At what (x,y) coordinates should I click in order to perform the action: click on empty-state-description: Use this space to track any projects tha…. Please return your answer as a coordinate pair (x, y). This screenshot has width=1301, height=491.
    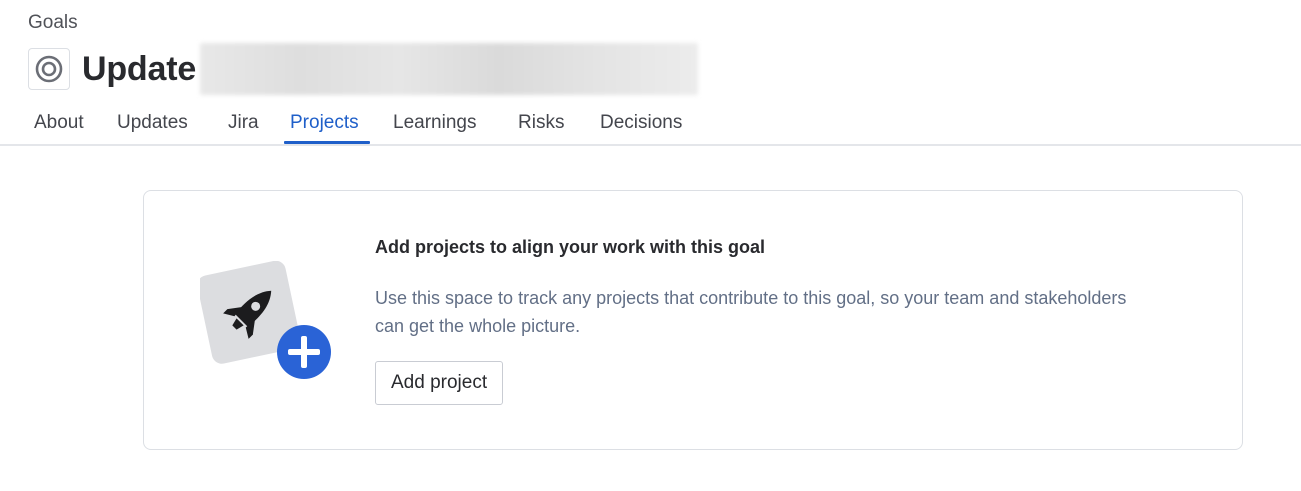
    Looking at the image, I should click on (751, 312).